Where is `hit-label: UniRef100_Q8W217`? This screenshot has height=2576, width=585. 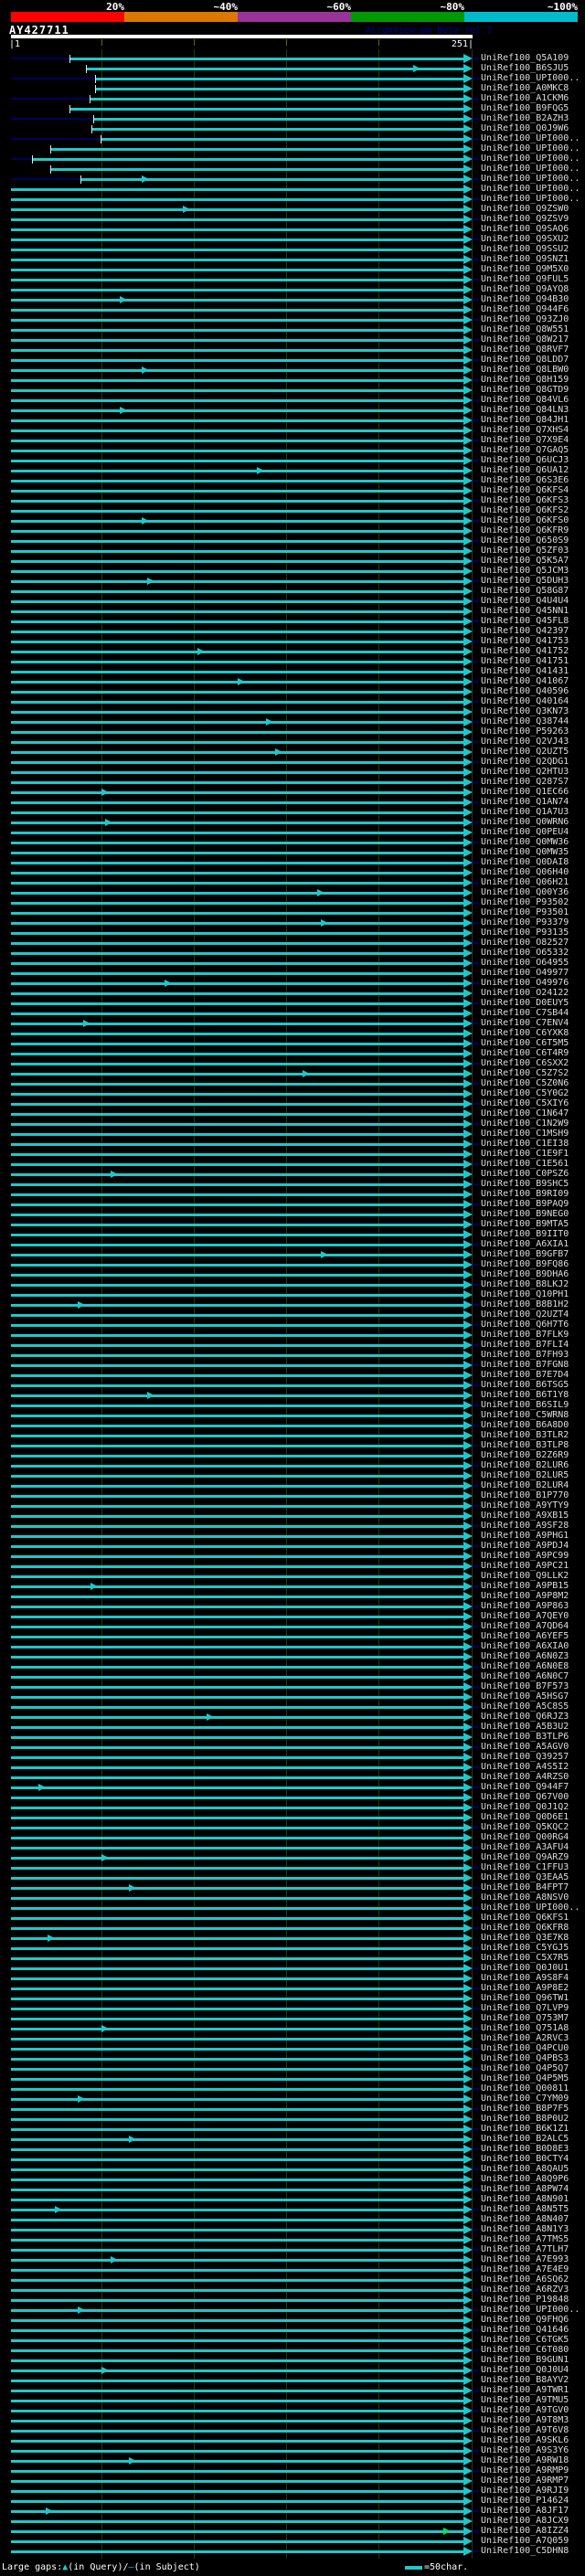
hit-label: UniRef100_Q8W217 is located at coordinates (525, 340).